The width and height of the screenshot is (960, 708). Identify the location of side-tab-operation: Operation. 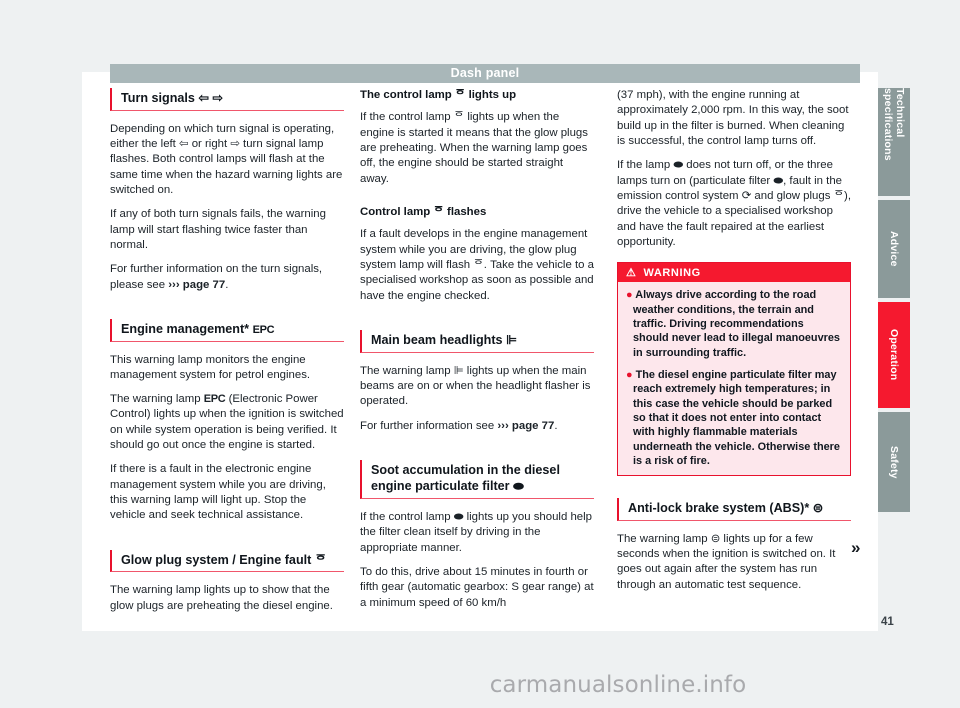
(894, 355).